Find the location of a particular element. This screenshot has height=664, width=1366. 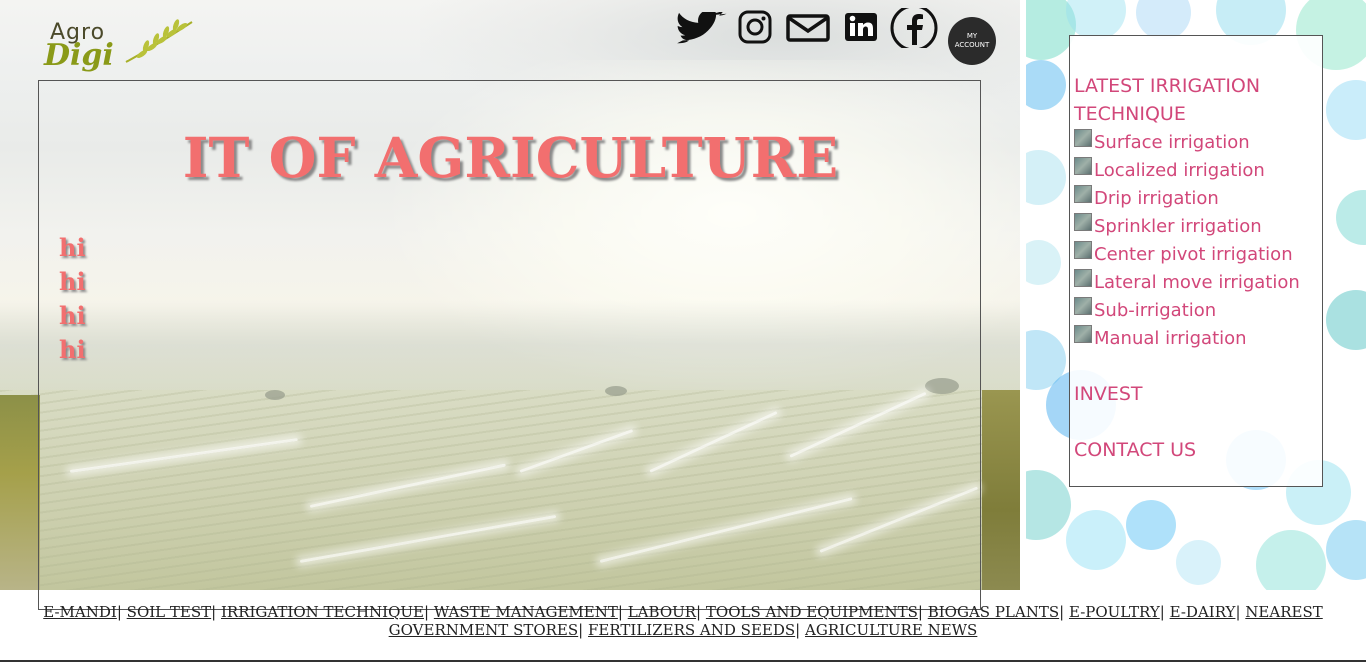

nav-link-fertilizers-and-seeds: FERTILIZERS AND SEEDS is located at coordinates (691, 630).